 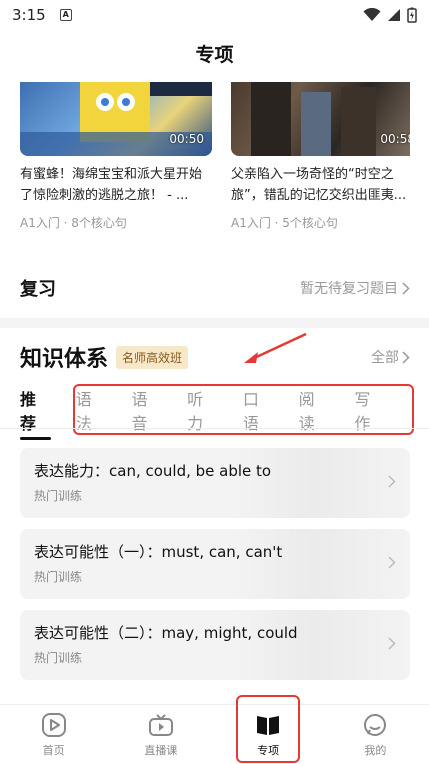 What do you see at coordinates (385, 358) in the screenshot?
I see `view-all-label: 全部` at bounding box center [385, 358].